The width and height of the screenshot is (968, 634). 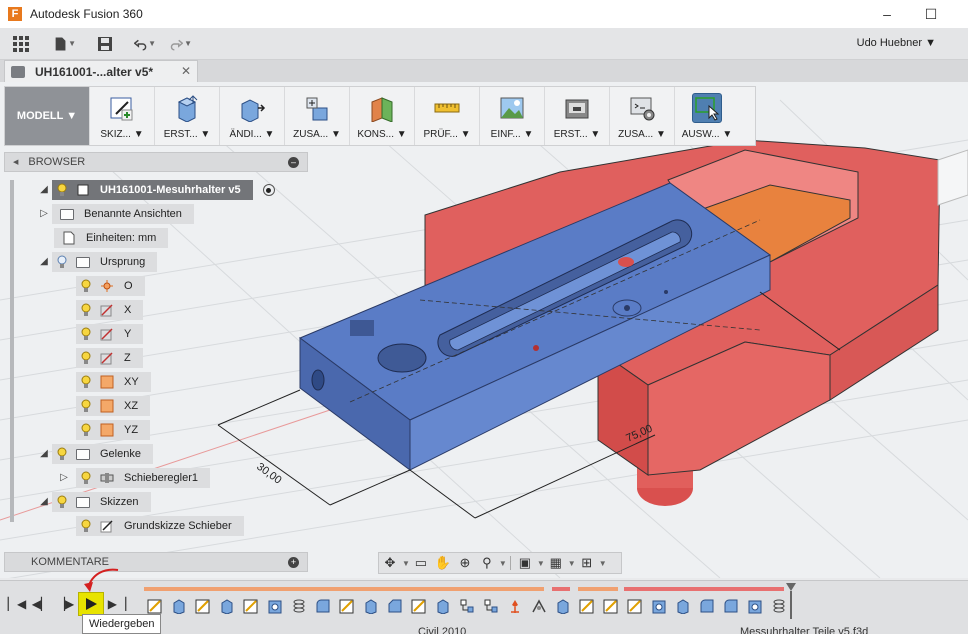 What do you see at coordinates (251, 116) in the screenshot?
I see `modify-tool: ÄNDI... ▼` at bounding box center [251, 116].